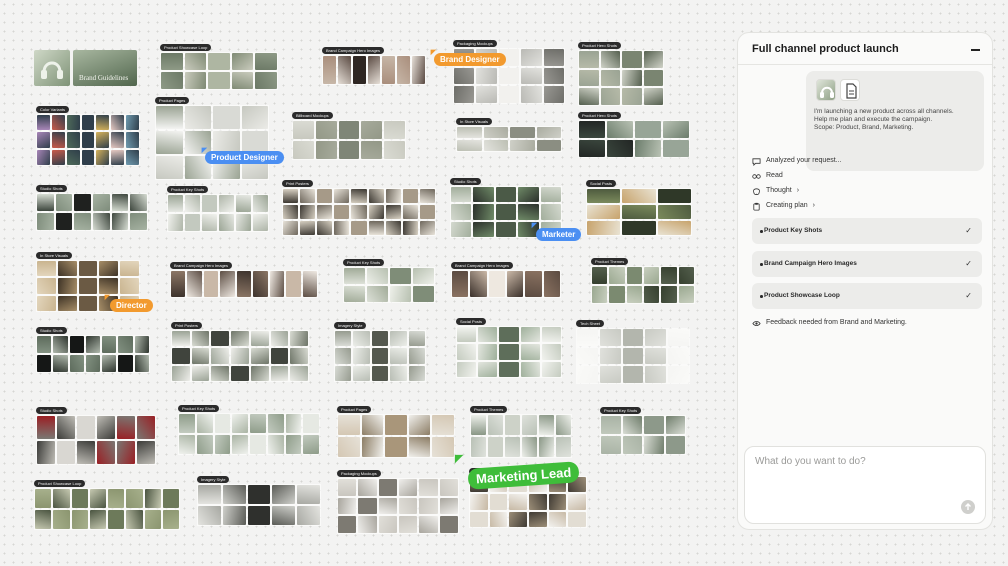 The width and height of the screenshot is (1008, 566). Describe the element at coordinates (218, 209) in the screenshot. I see `board-product-key-shots: Product Key Shots` at that location.